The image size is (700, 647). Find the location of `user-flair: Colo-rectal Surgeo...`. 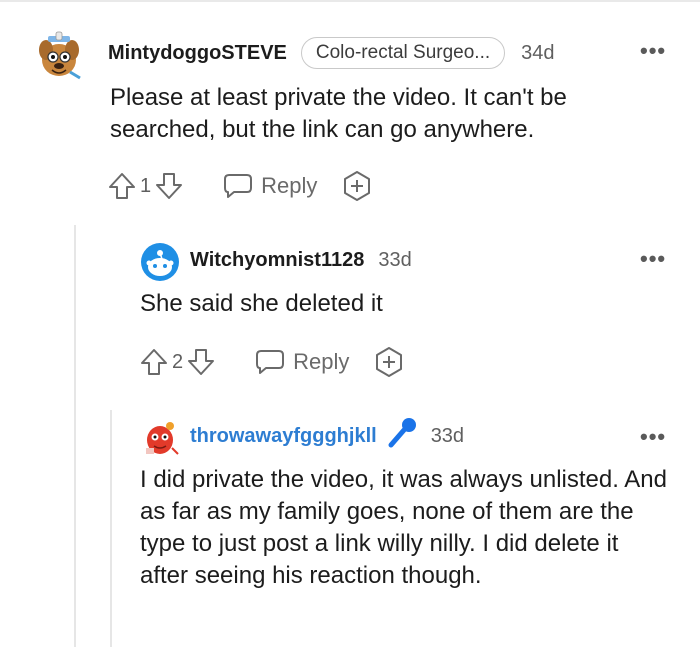

user-flair: Colo-rectal Surgeo... is located at coordinates (403, 53).